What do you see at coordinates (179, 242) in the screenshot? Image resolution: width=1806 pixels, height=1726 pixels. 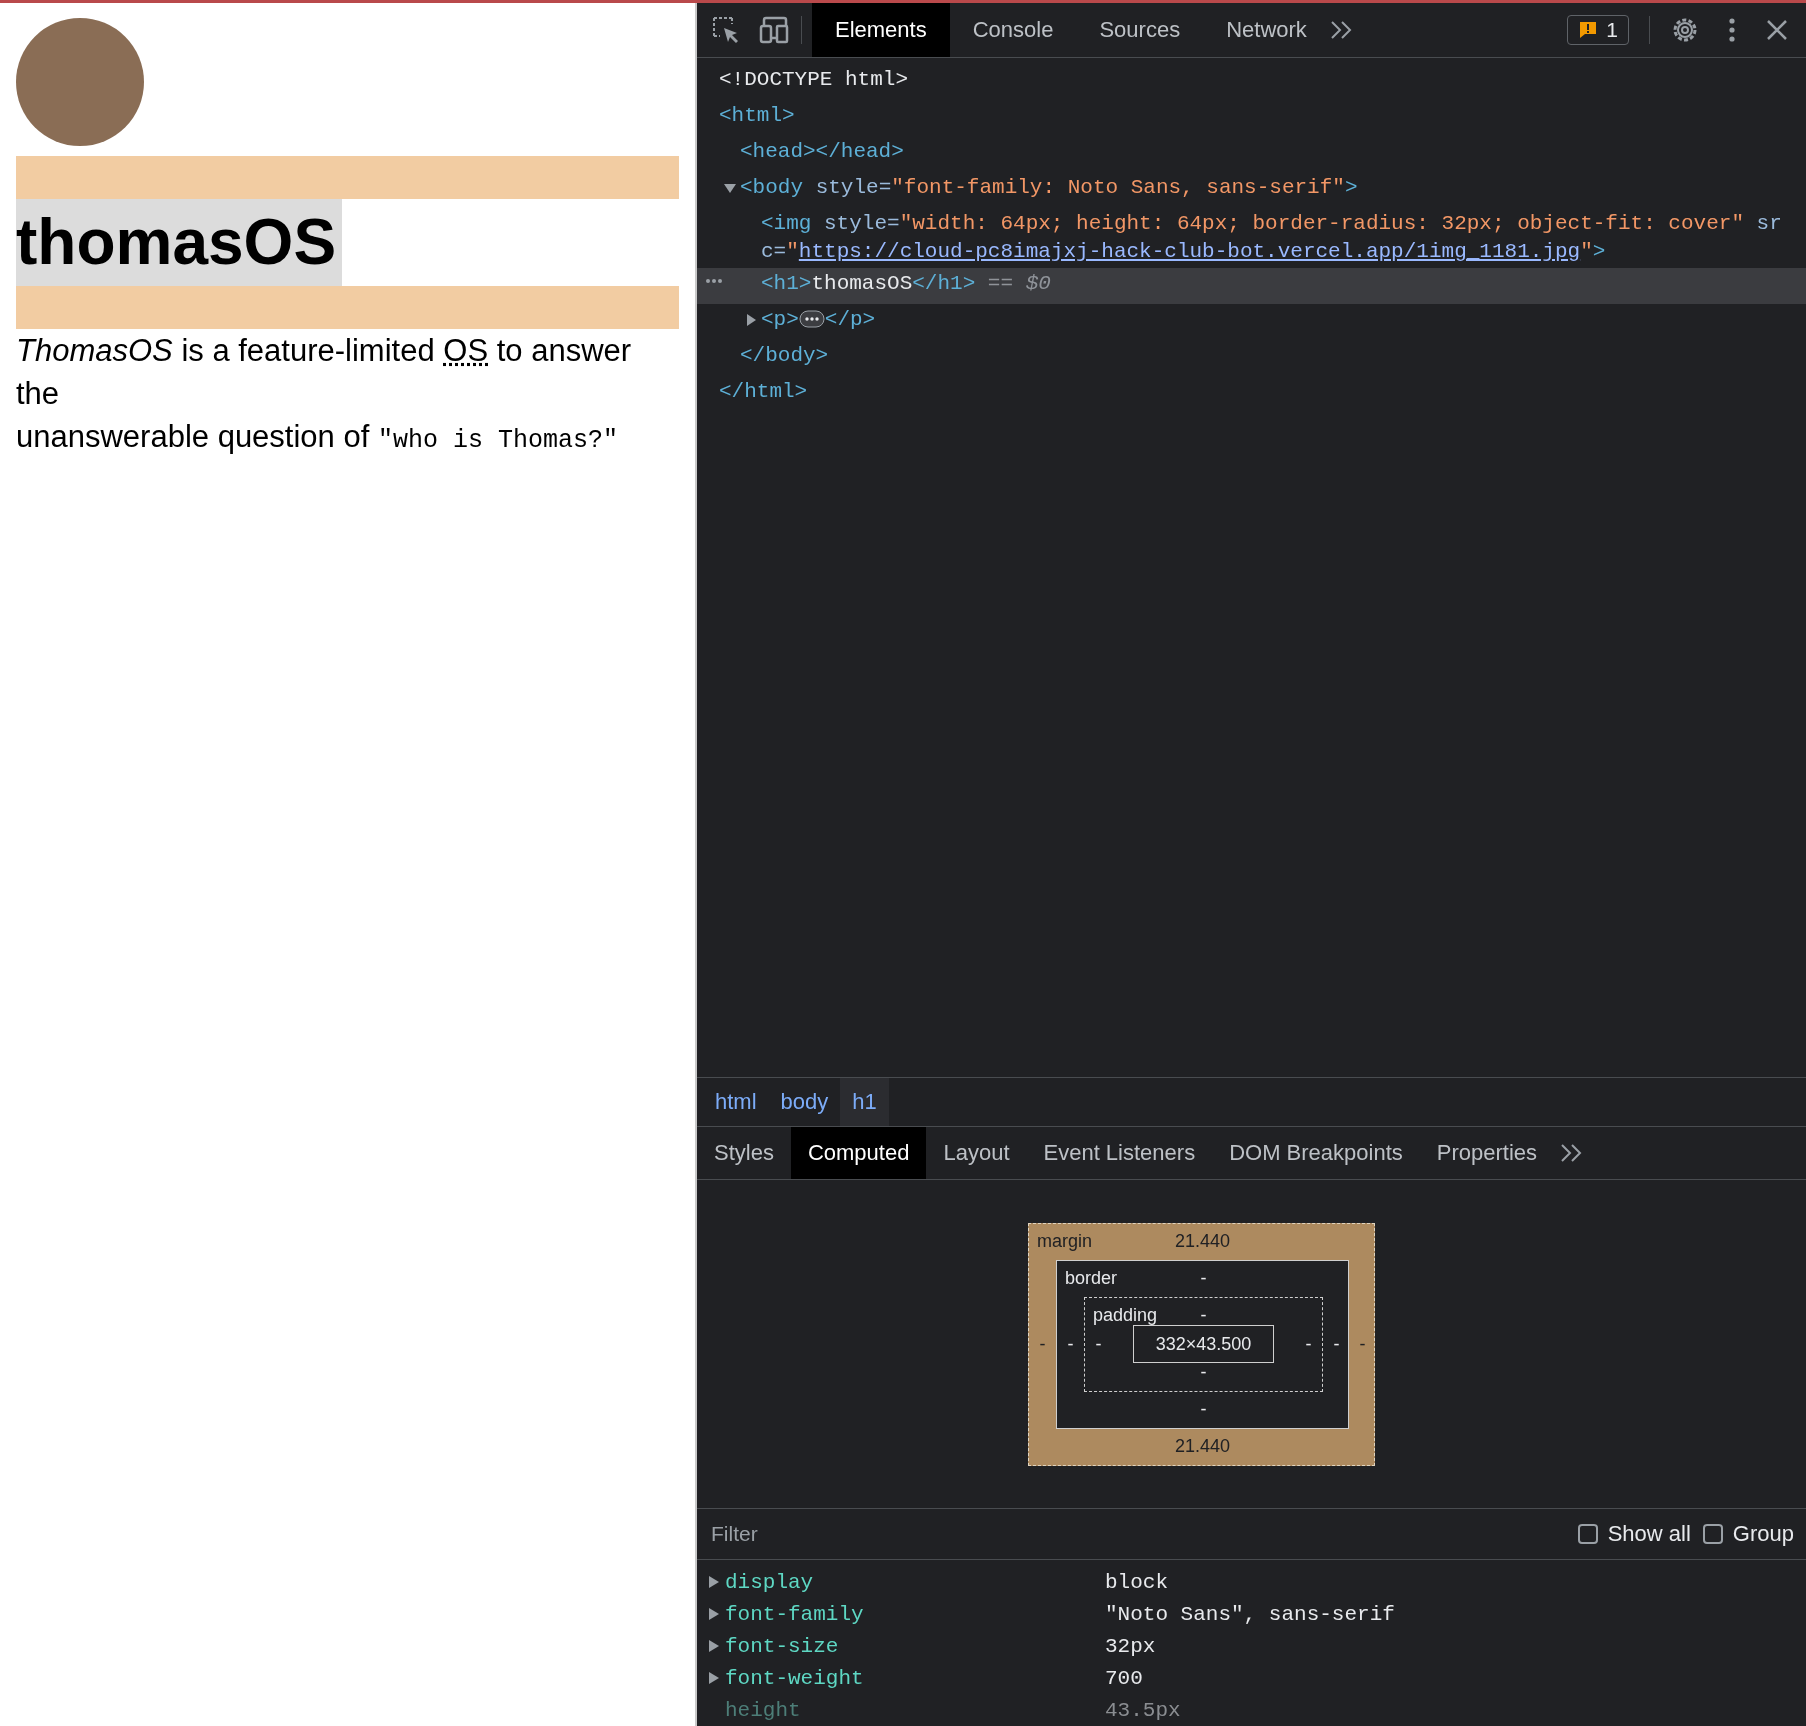 I see `page-heading: thomasOS` at bounding box center [179, 242].